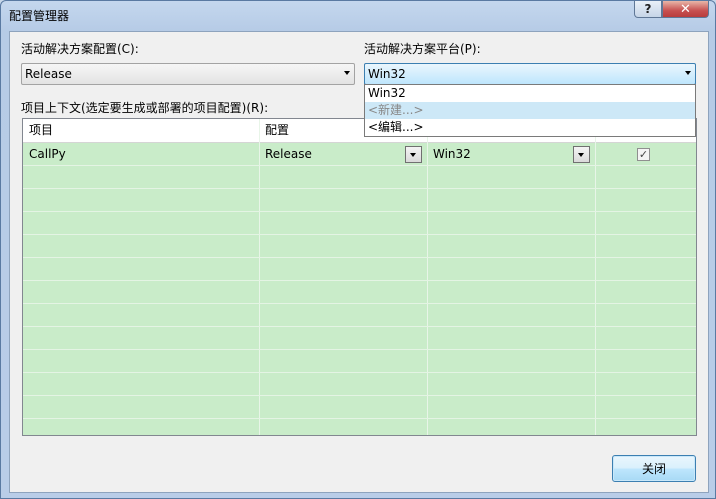  I want to click on configuration-dropdown-button, so click(413, 154).